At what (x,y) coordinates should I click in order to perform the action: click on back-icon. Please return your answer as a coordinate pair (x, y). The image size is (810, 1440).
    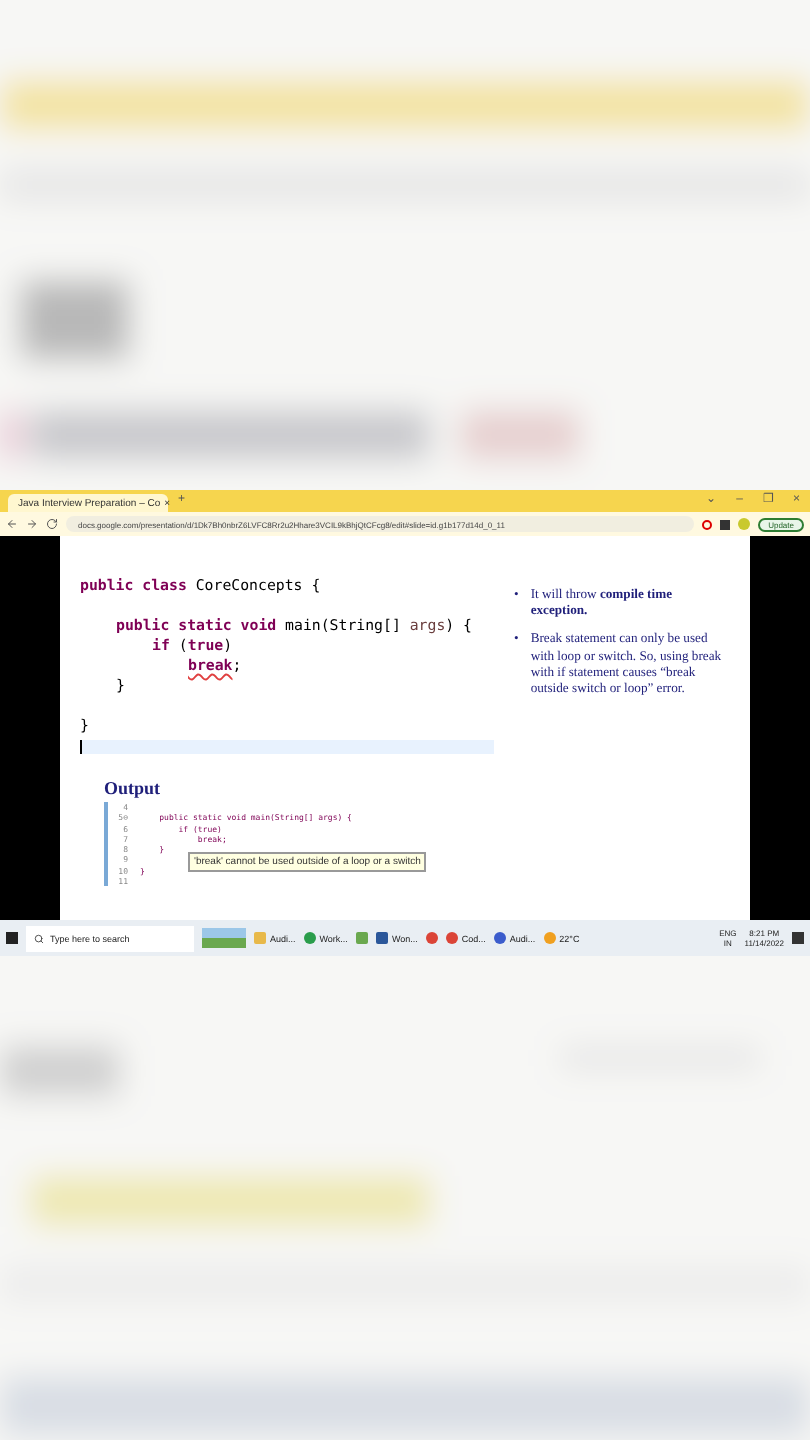
    Looking at the image, I should click on (12, 524).